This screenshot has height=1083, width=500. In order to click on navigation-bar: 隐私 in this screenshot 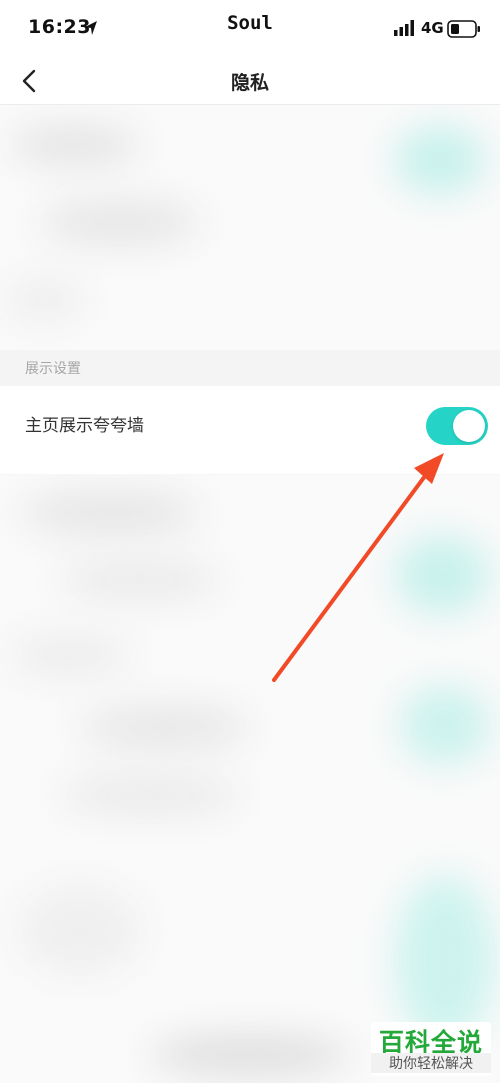, I will do `click(250, 81)`.